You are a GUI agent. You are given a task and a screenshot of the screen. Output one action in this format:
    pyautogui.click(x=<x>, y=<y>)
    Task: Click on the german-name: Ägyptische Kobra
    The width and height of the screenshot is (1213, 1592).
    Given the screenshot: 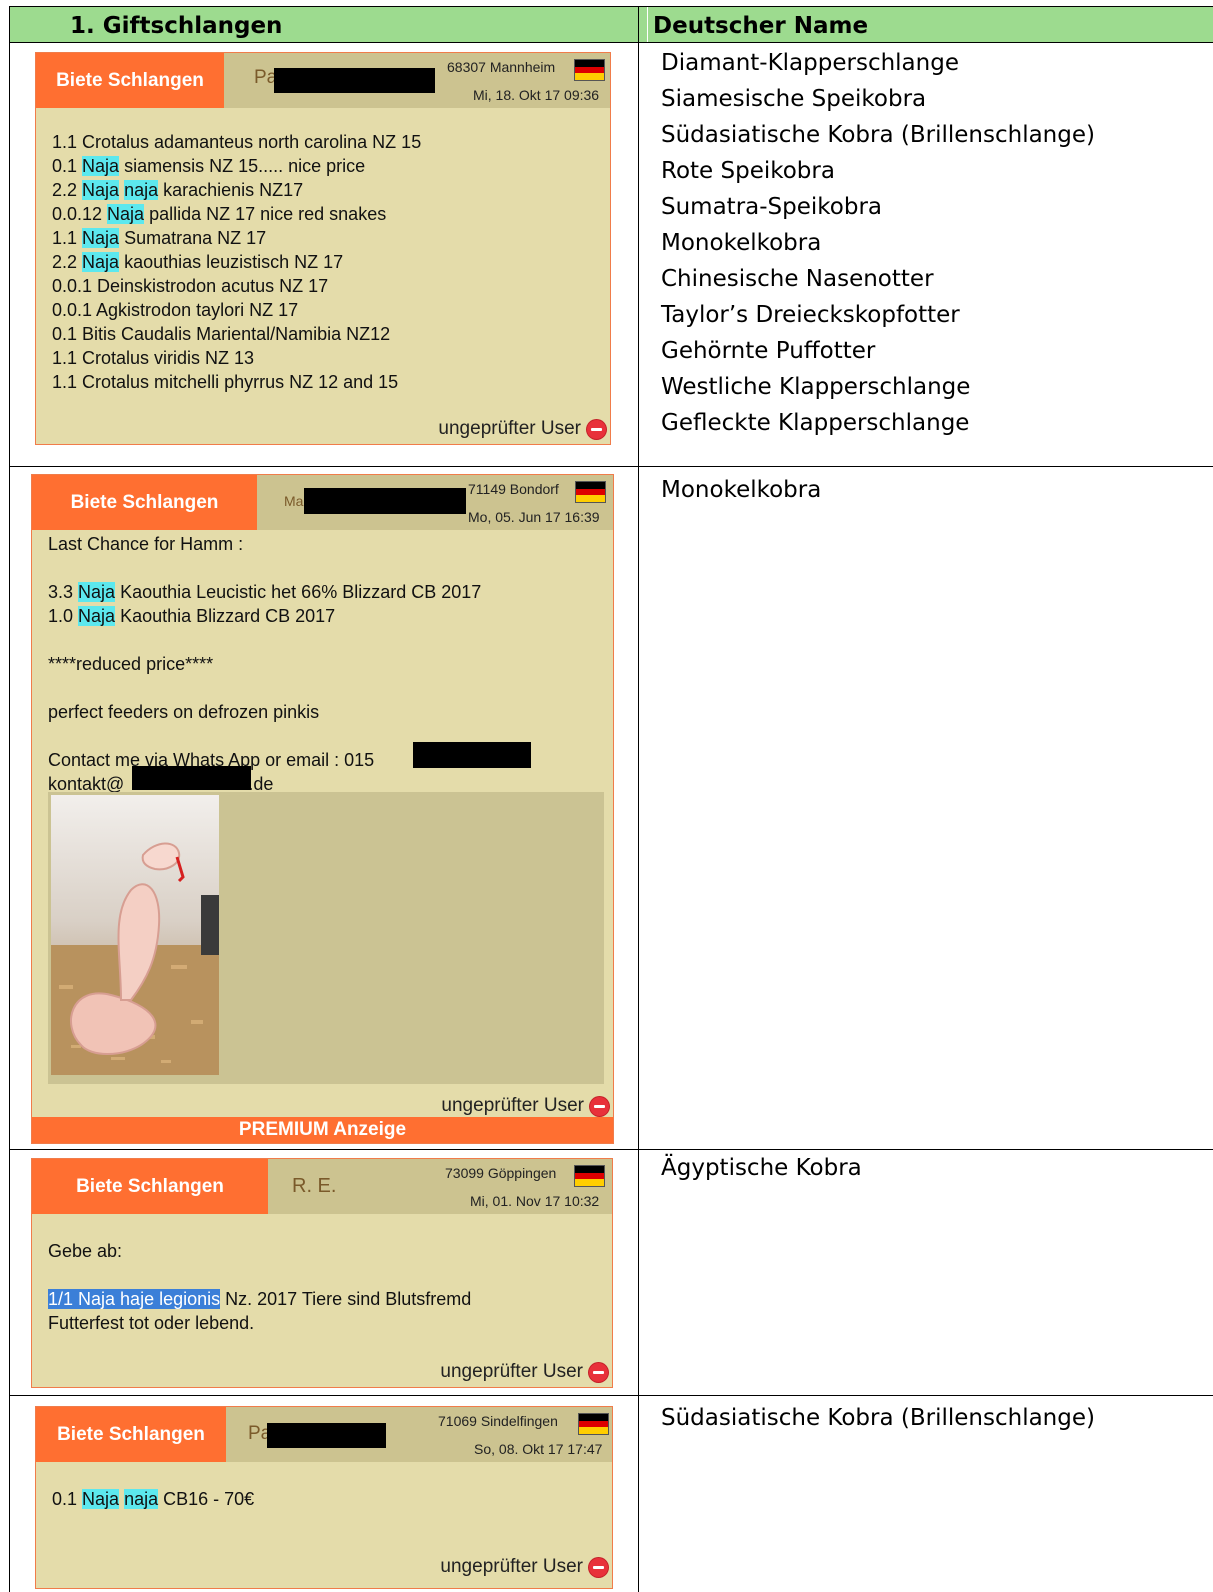 What is the action you would take?
    pyautogui.click(x=761, y=1168)
    